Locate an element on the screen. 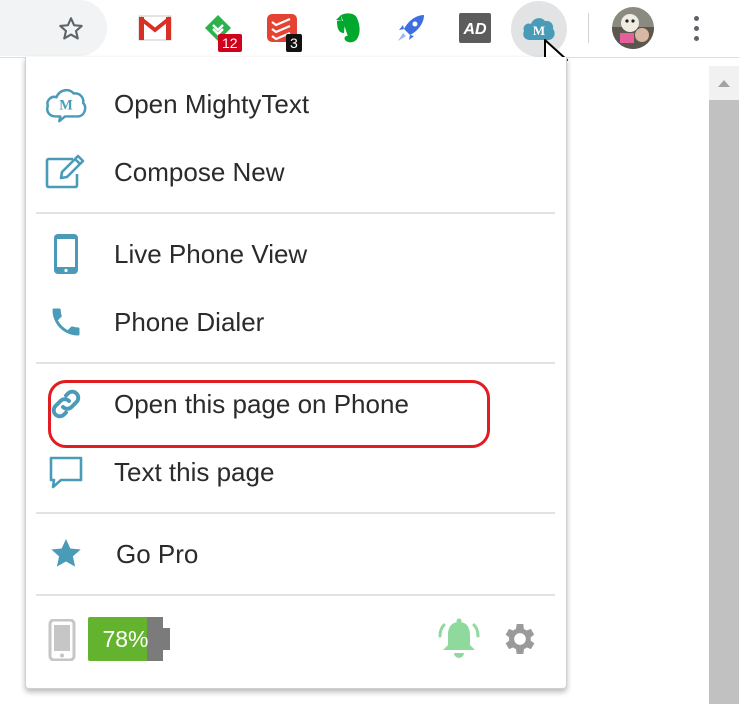 The width and height of the screenshot is (739, 704). gear-icon is located at coordinates (520, 639).